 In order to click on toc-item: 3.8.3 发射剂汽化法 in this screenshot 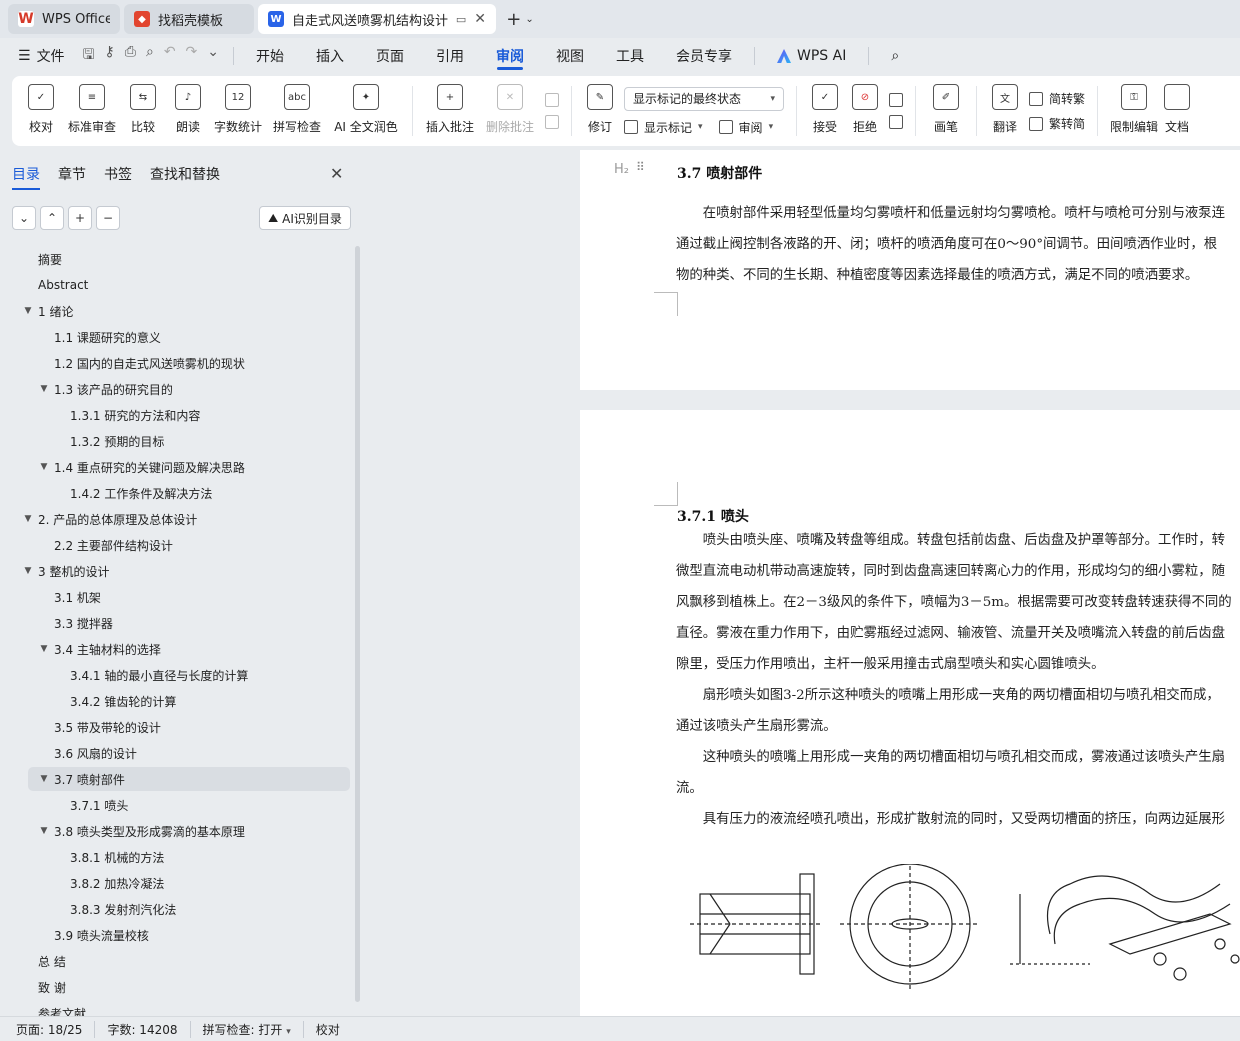, I will do `click(176, 909)`.